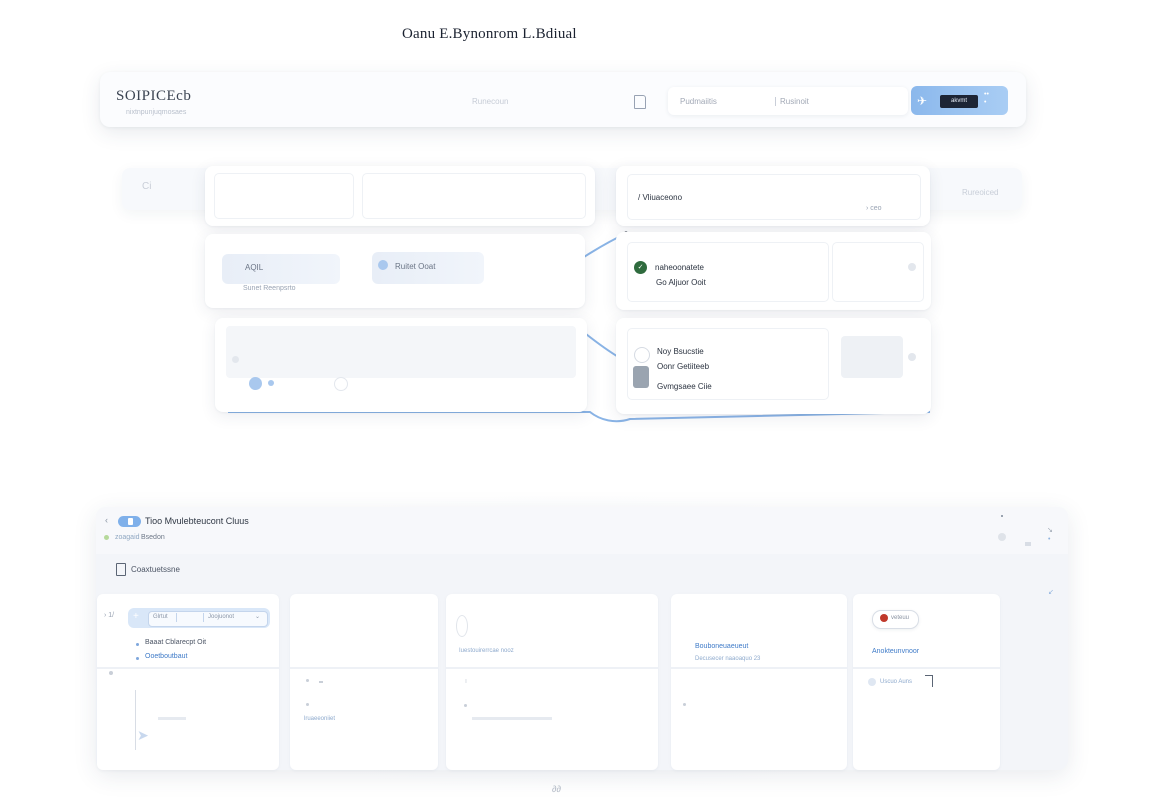 The height and width of the screenshot is (800, 1152). Describe the element at coordinates (383, 265) in the screenshot. I see `chip-b-dot` at that location.